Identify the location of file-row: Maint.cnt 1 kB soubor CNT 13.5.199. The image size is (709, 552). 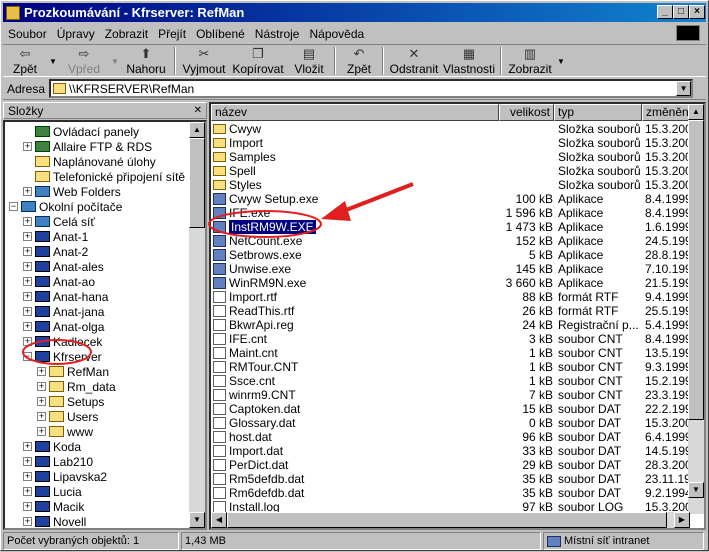
(451, 353).